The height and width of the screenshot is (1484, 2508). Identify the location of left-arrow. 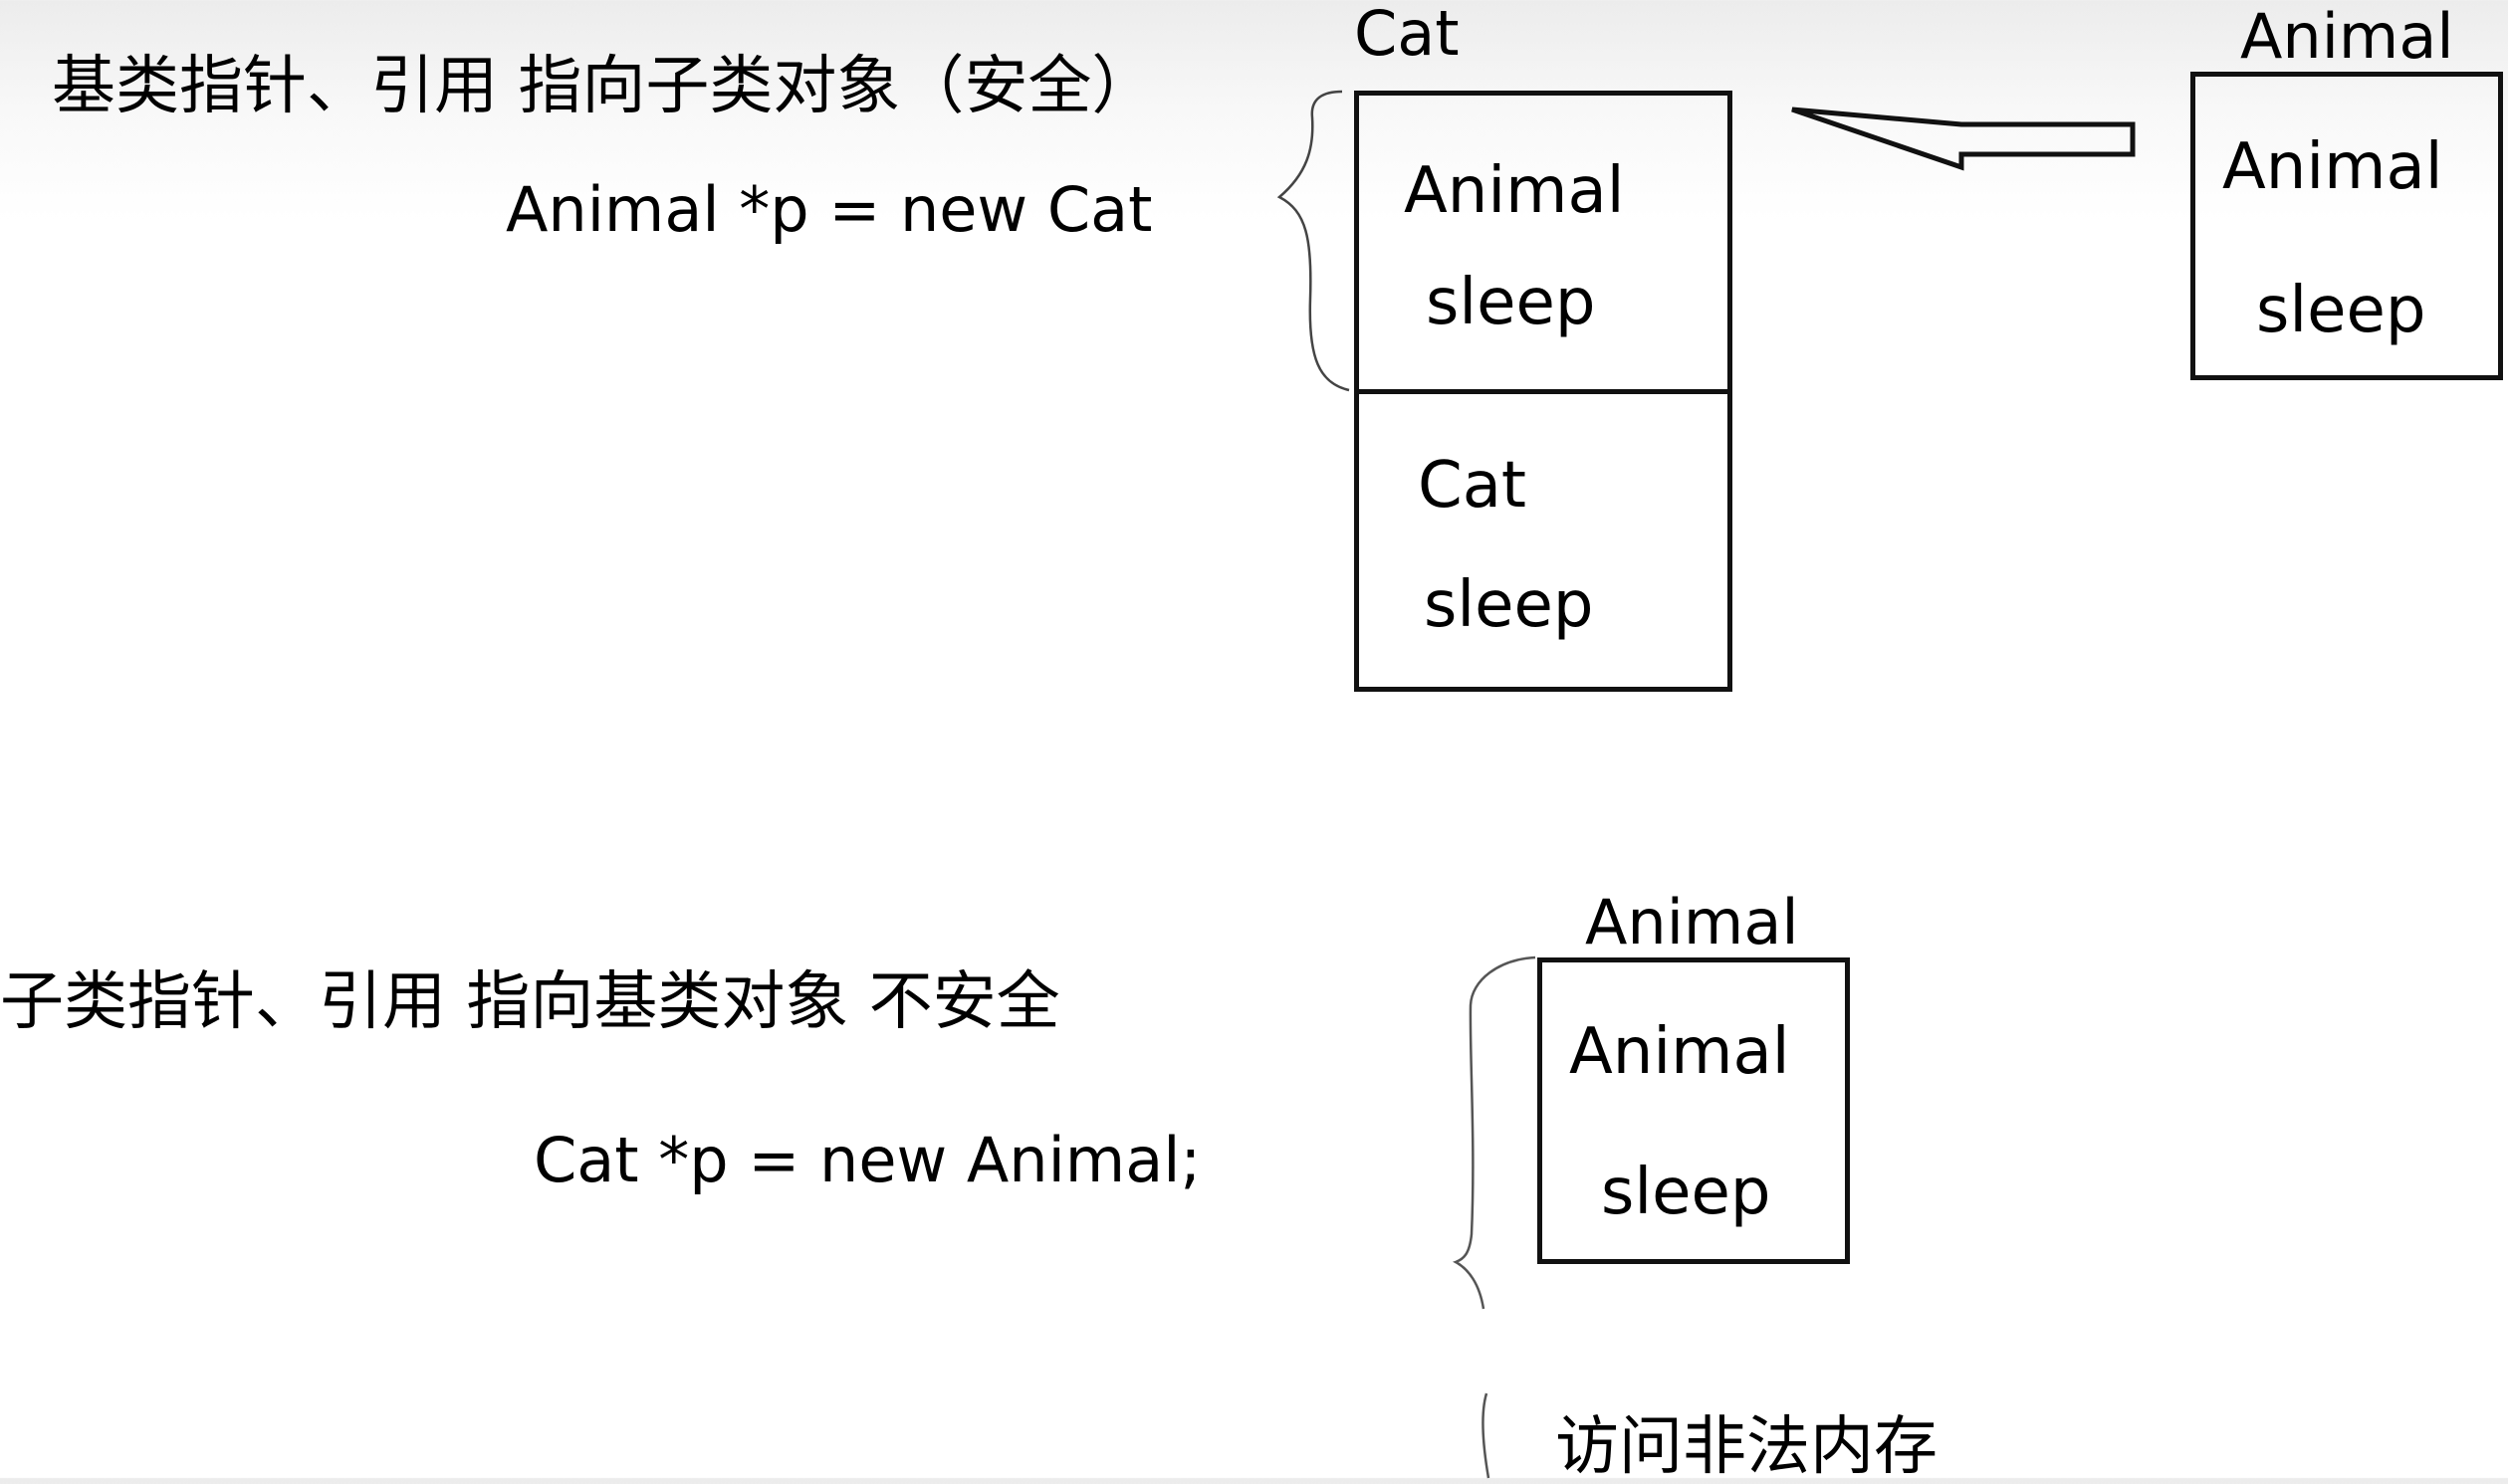
(1963, 139).